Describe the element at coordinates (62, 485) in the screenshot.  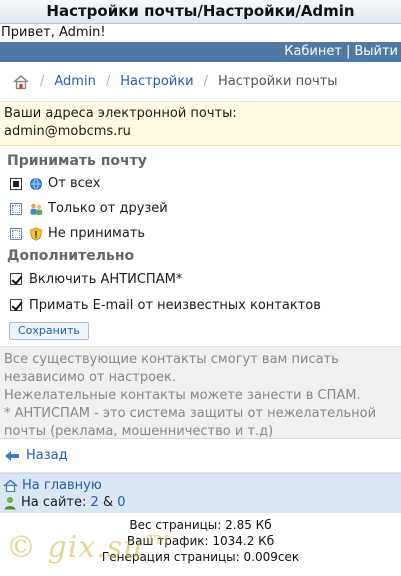
I see `home-link: На главную` at that location.